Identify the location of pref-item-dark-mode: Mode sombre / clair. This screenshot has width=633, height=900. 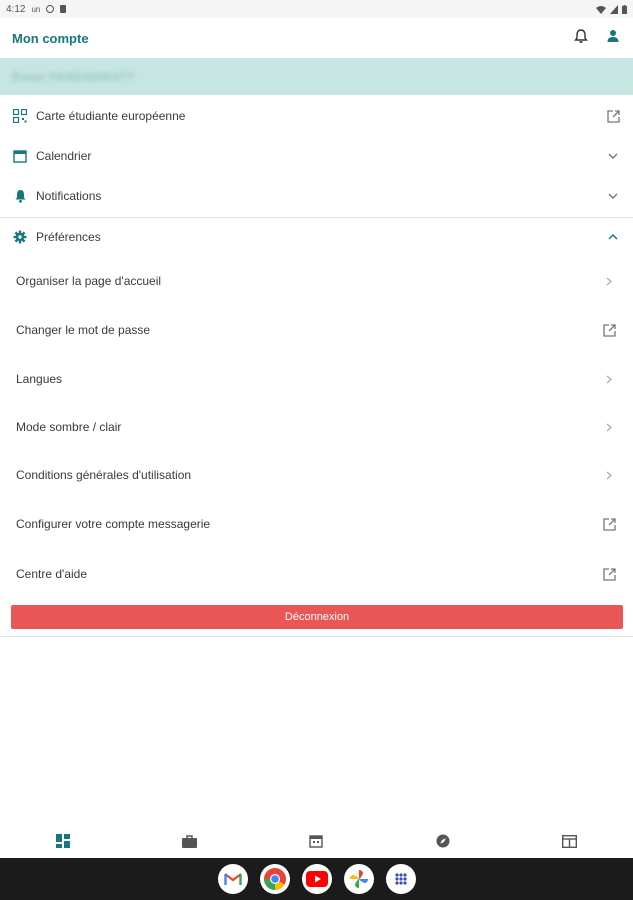
(316, 427).